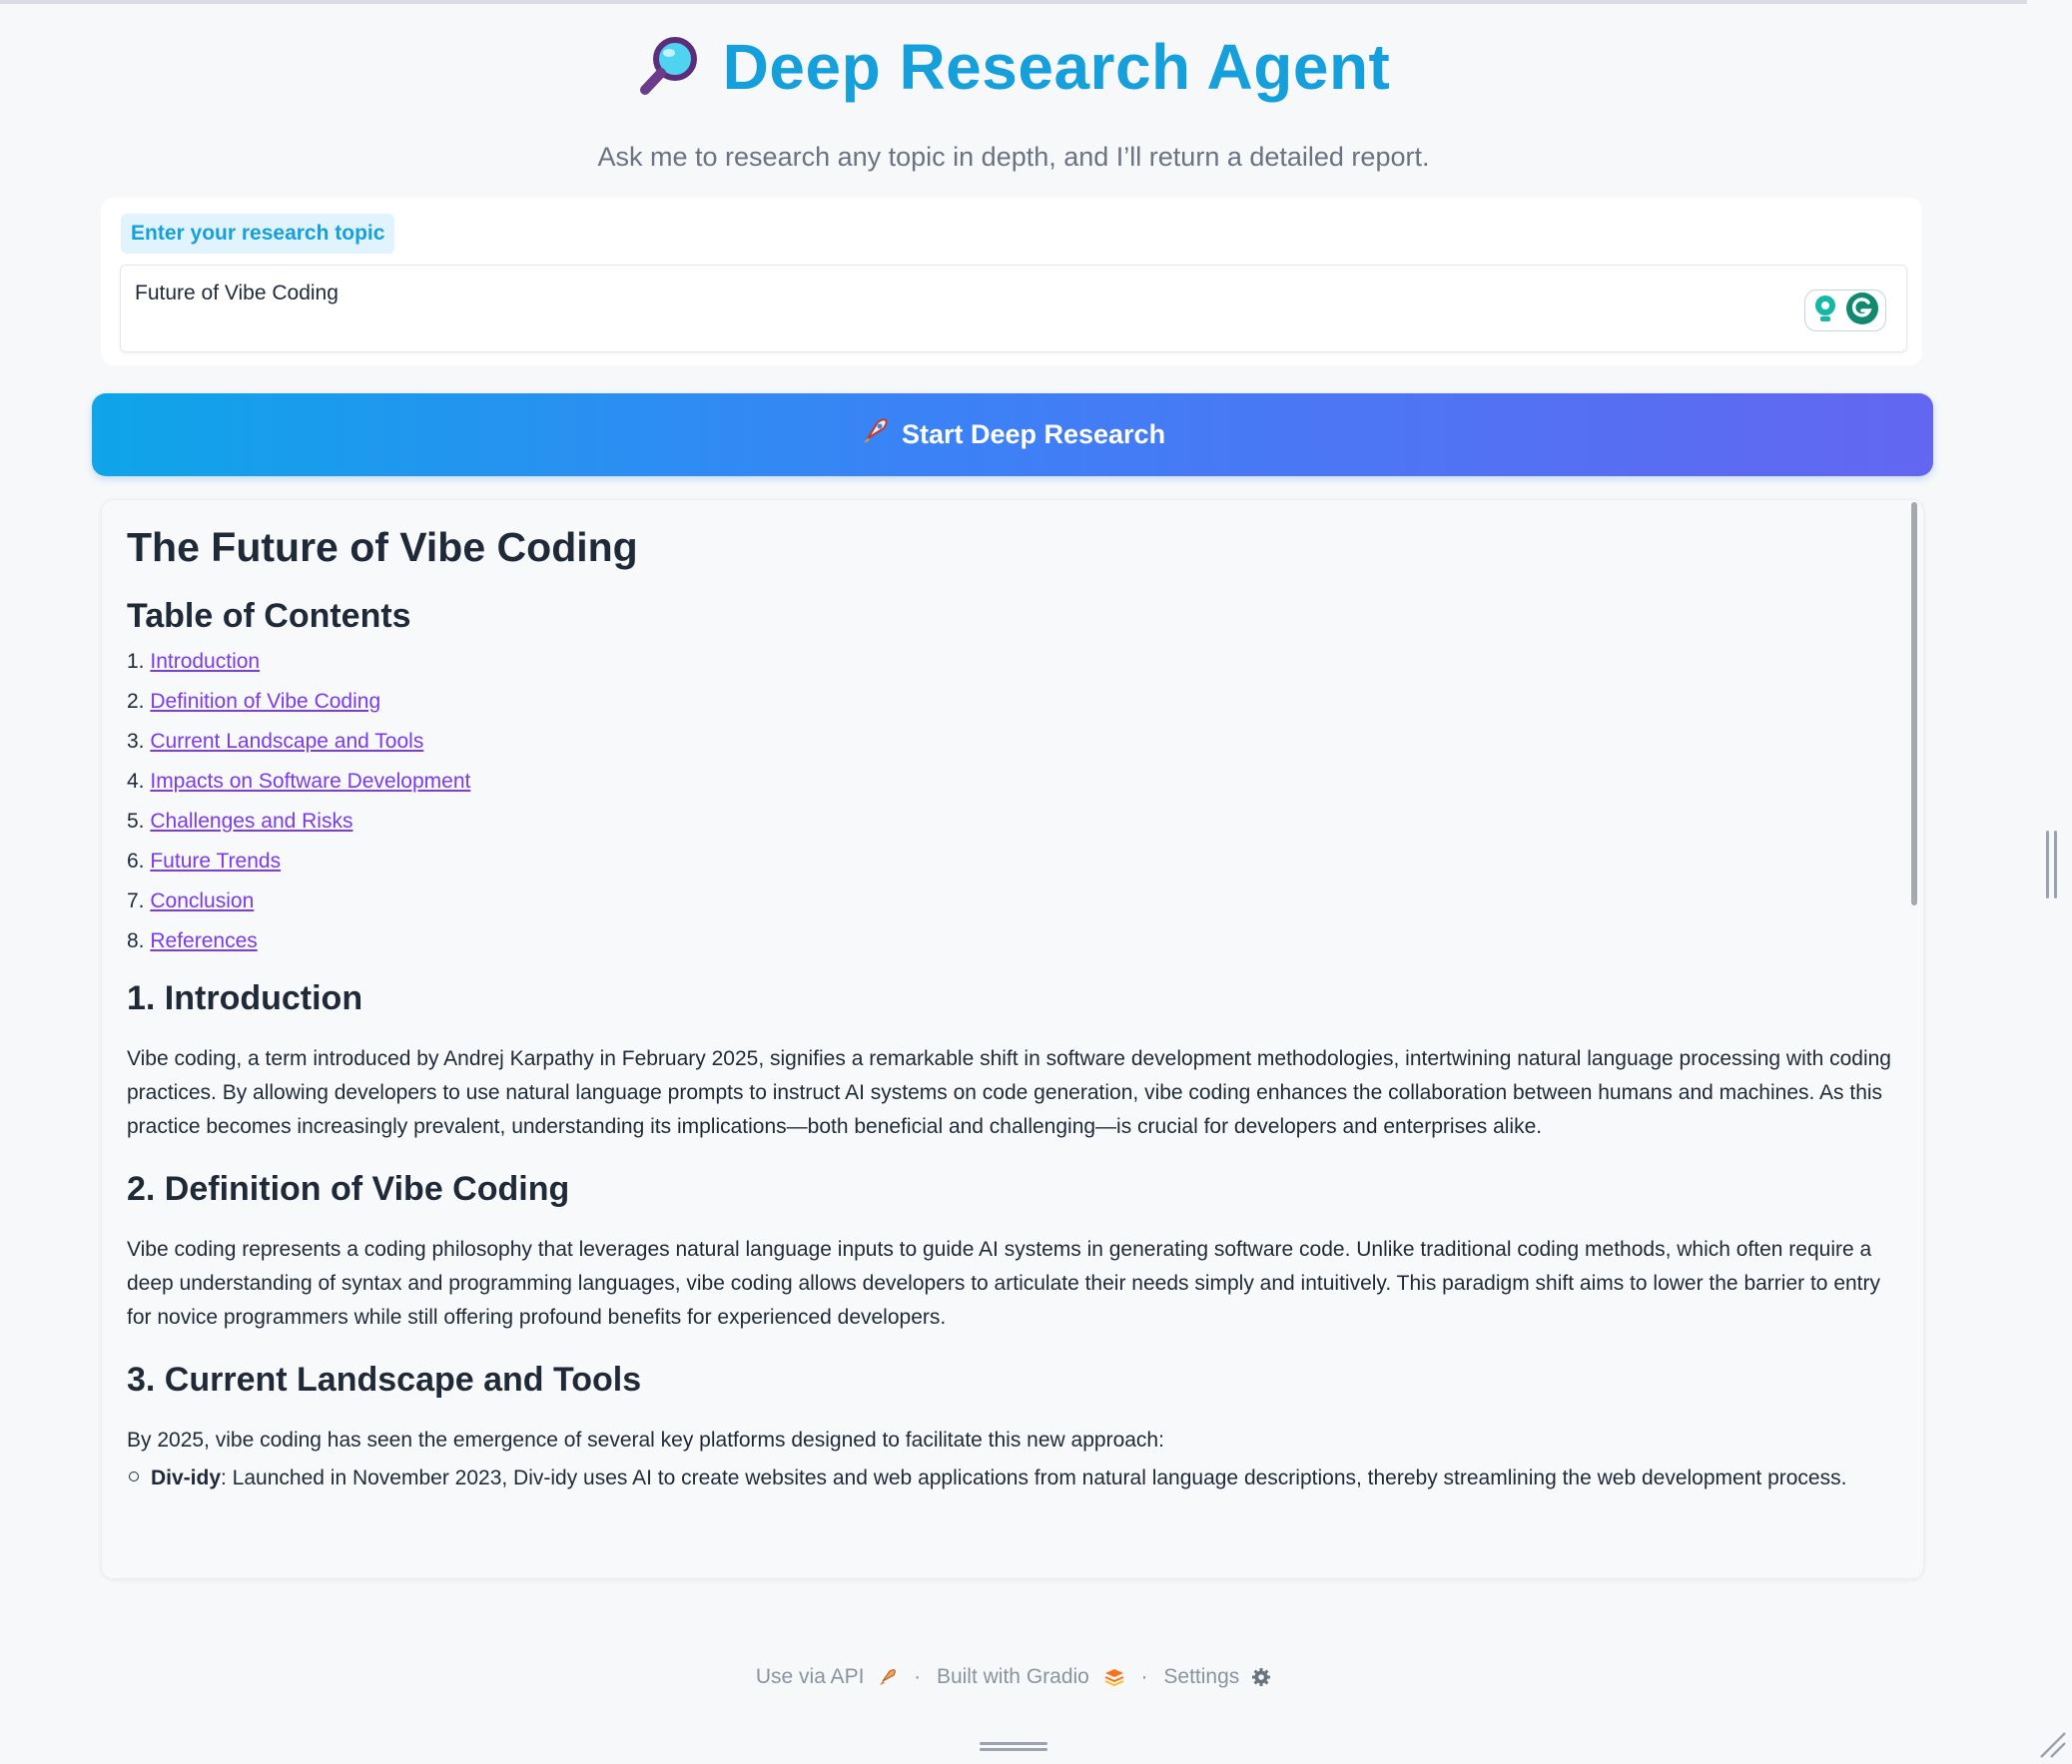 Image resolution: width=2072 pixels, height=1764 pixels. I want to click on use-via-api-link: Use via API, so click(810, 1676).